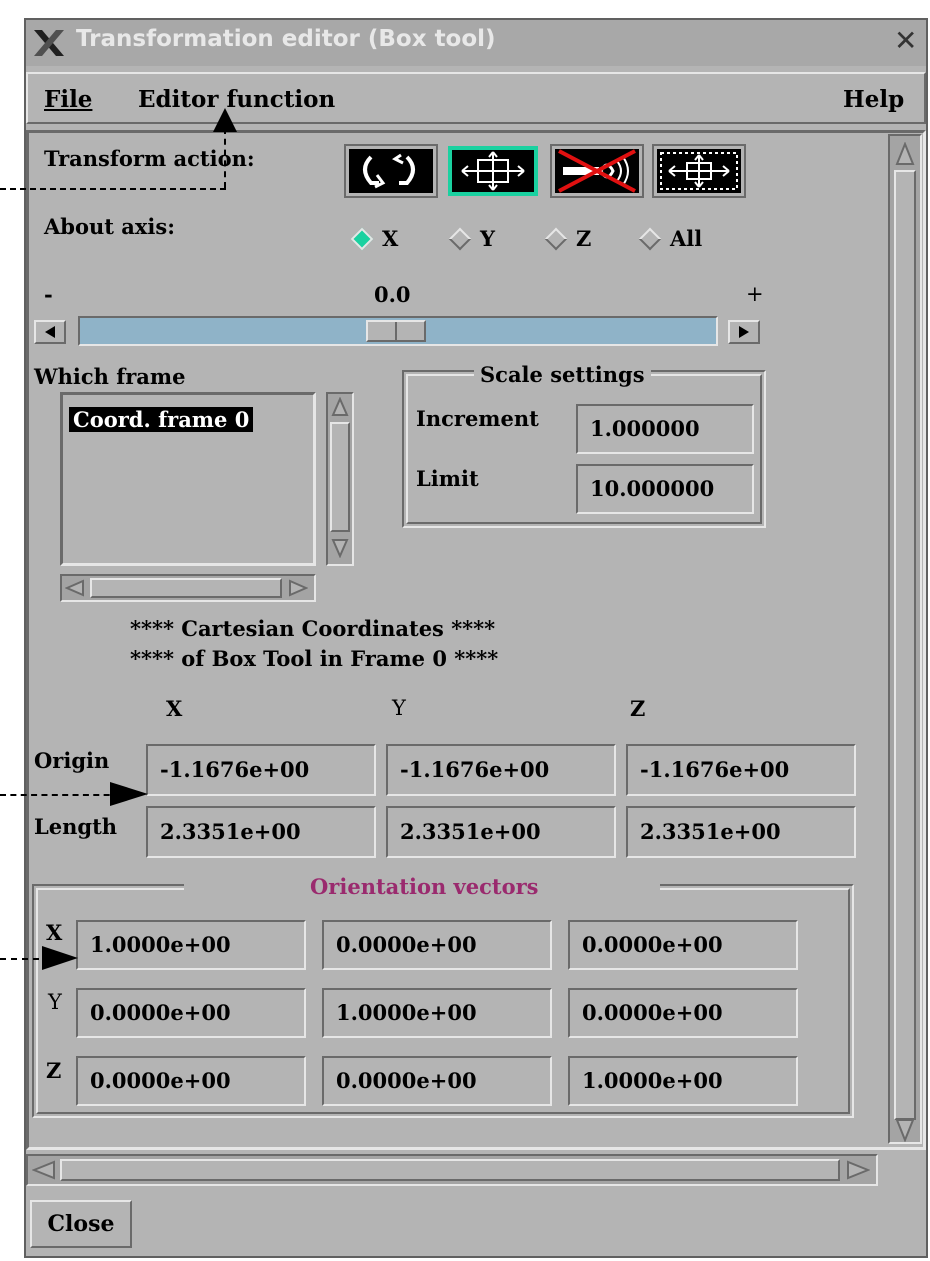 This screenshot has width=930, height=1261. What do you see at coordinates (161, 419) in the screenshot?
I see `frame-list-item: Coord. frame 0` at bounding box center [161, 419].